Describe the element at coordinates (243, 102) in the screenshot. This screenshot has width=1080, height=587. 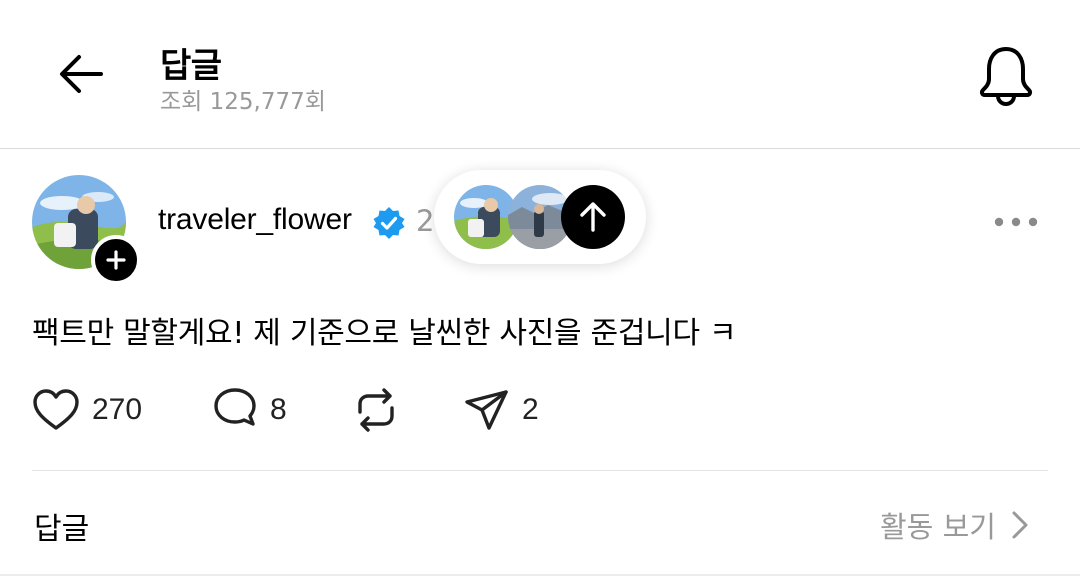
I see `view-count: 조회 125,777회` at that location.